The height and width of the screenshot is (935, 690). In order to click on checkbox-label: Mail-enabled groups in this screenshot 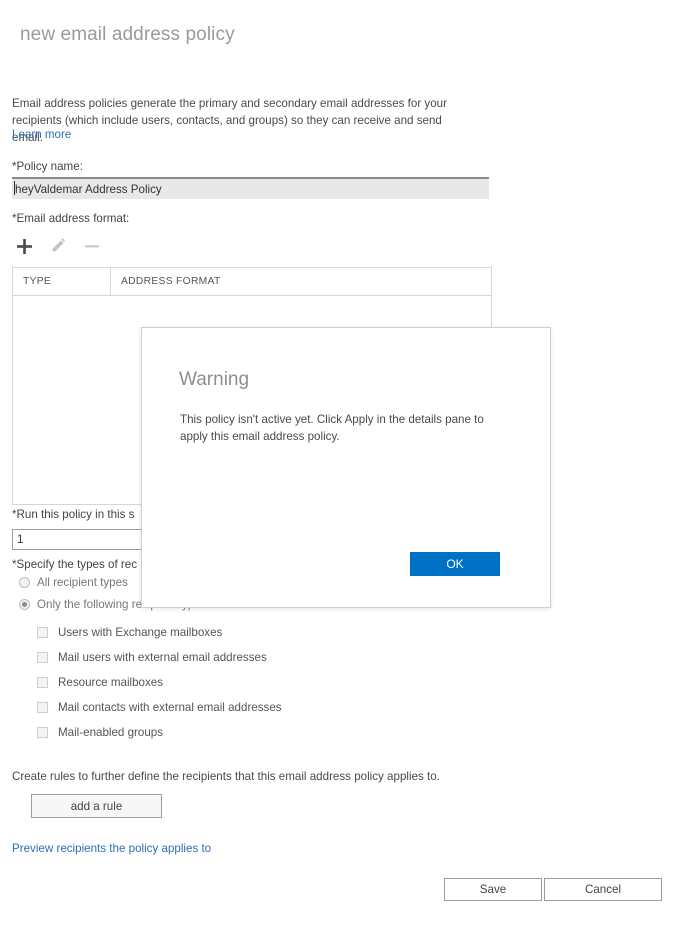, I will do `click(111, 732)`.